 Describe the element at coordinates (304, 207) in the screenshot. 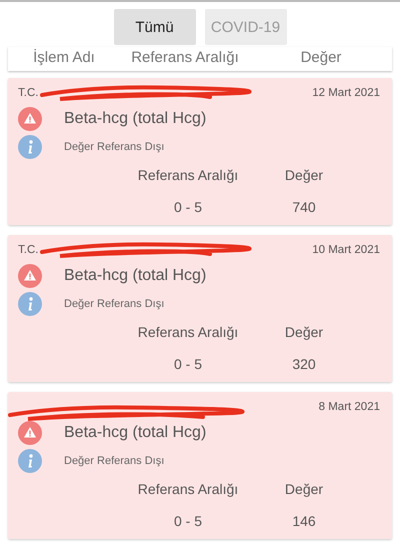

I see `result-value: 740` at that location.